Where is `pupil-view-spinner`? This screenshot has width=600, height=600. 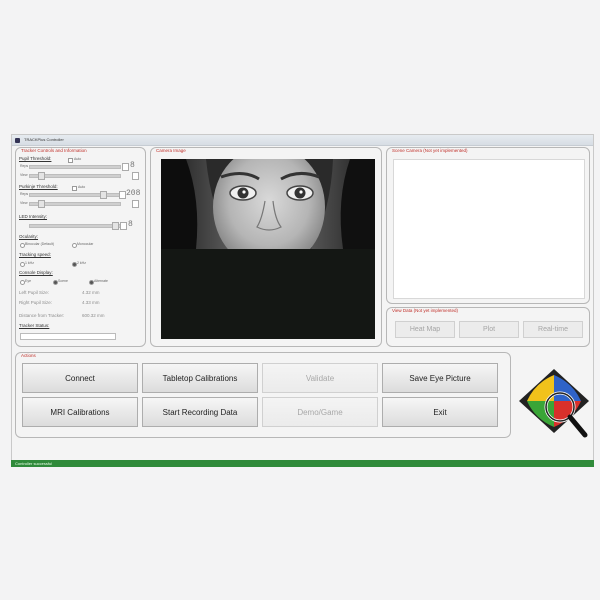 pupil-view-spinner is located at coordinates (135, 176).